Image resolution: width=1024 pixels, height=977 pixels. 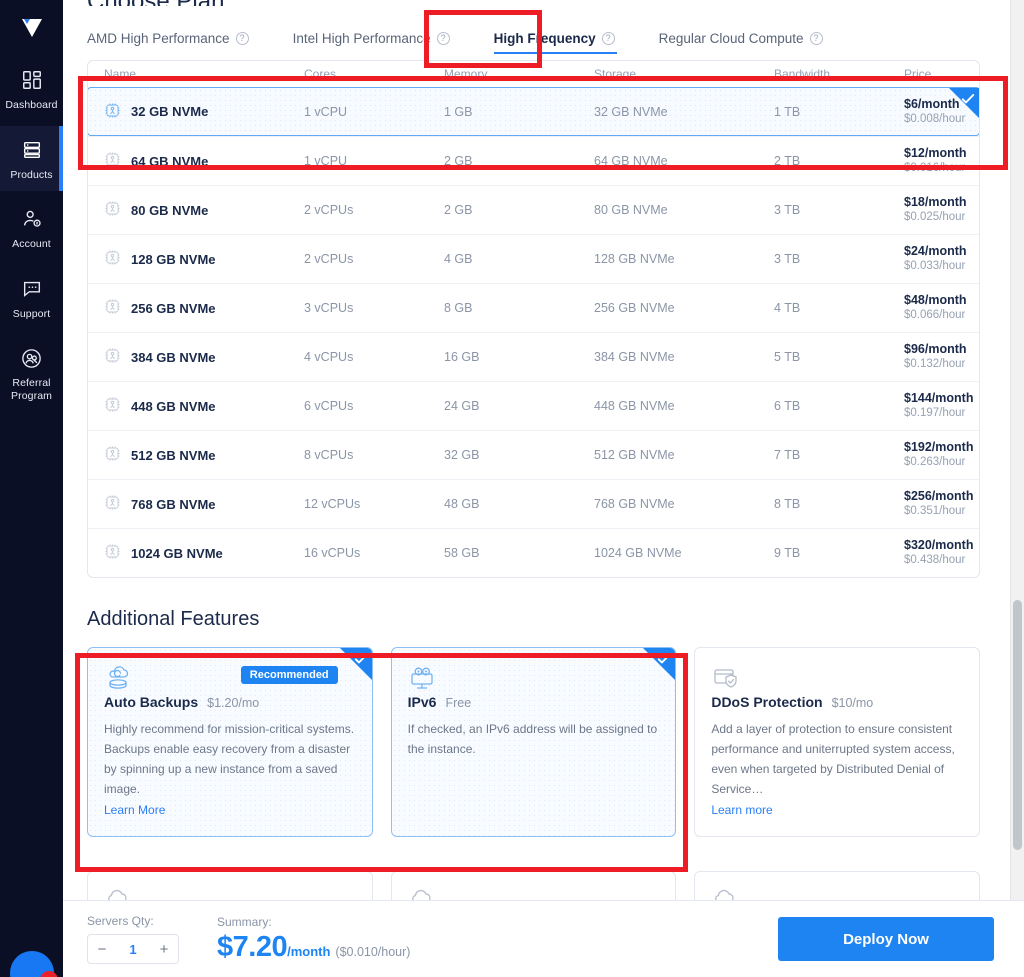 What do you see at coordinates (204, 406) in the screenshot?
I see `plan-name-cell: 448 GB NVMe` at bounding box center [204, 406].